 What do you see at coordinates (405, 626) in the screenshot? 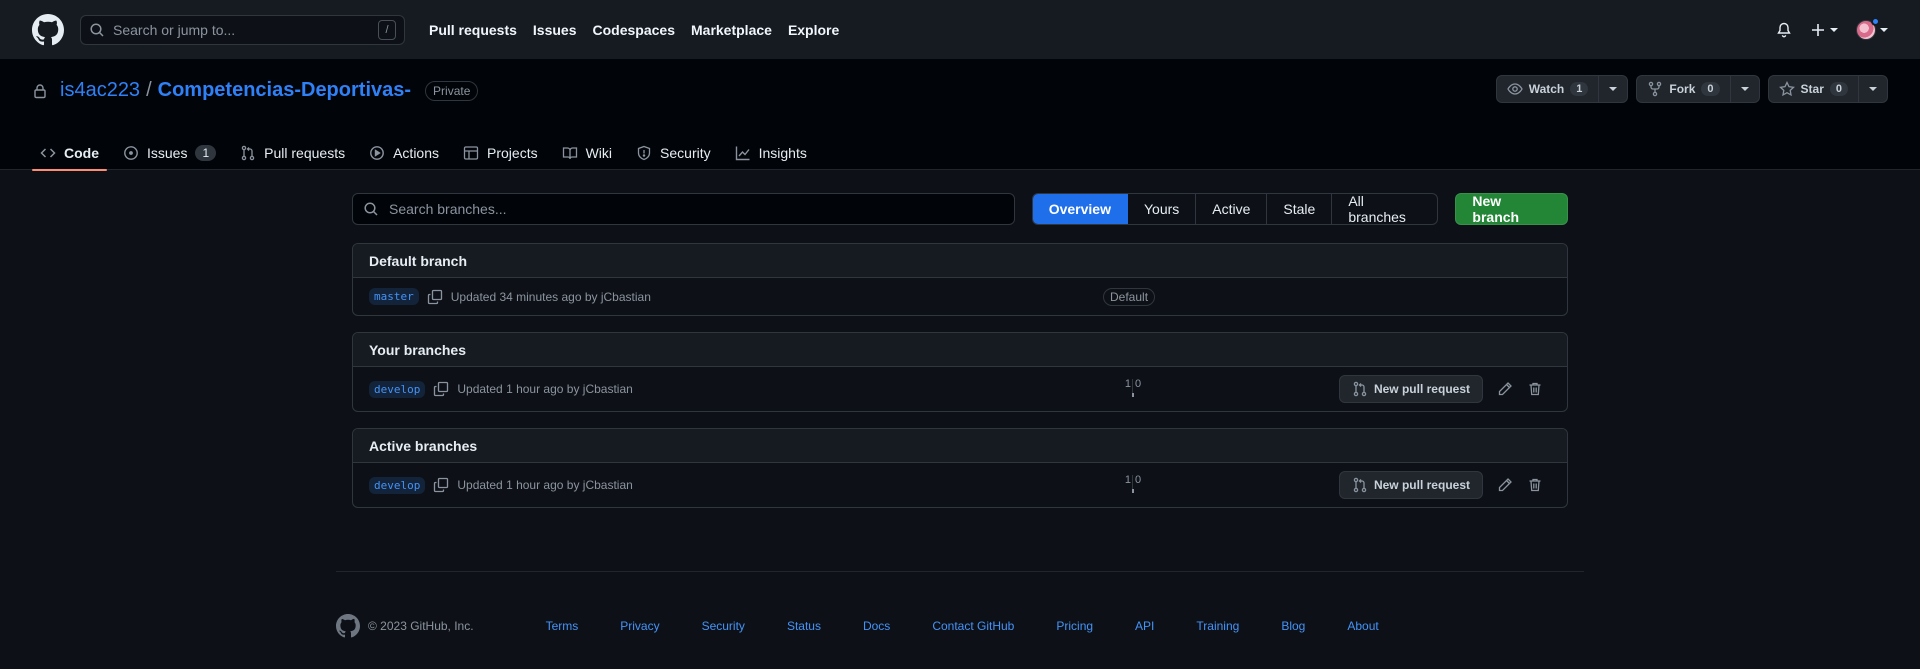
I see `footer-copyright: © 2023 GitHub, Inc.` at bounding box center [405, 626].